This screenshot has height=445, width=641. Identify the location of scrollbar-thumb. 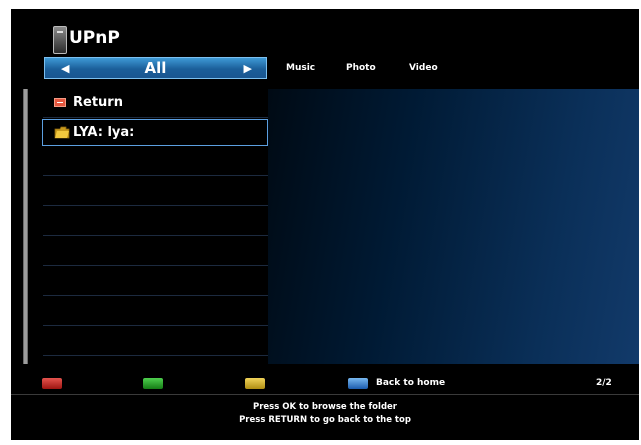
(25, 226).